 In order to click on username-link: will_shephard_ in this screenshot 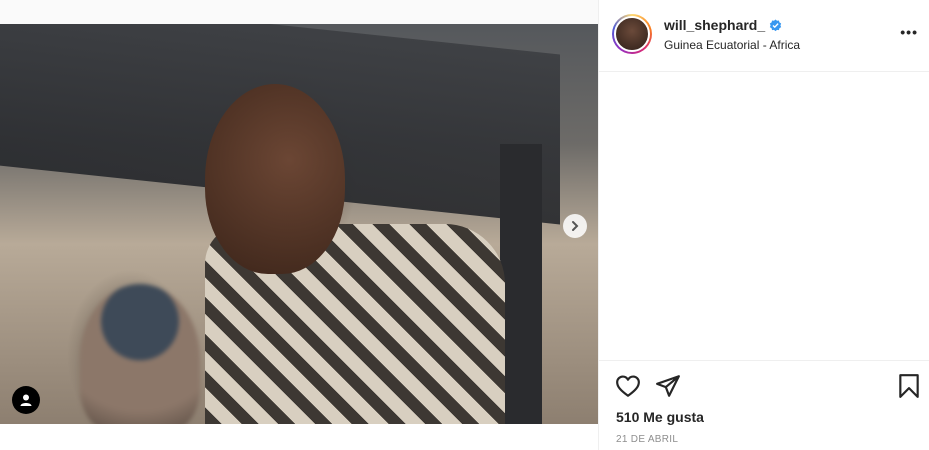, I will do `click(714, 25)`.